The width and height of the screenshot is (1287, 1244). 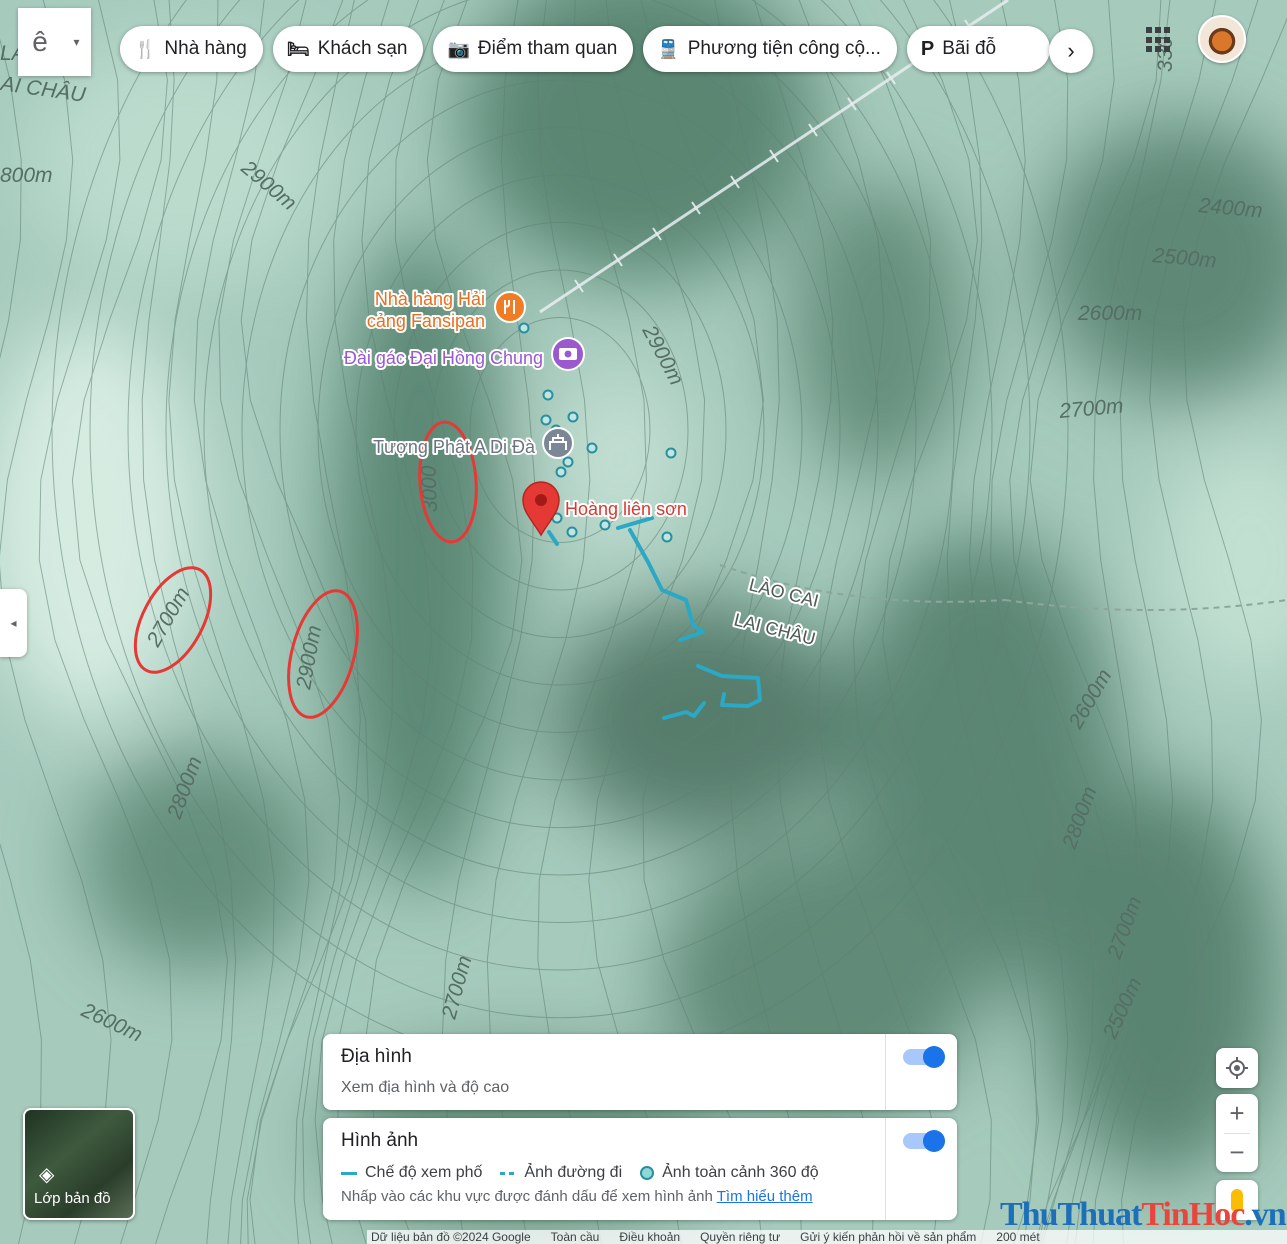 I want to click on chip-attractions: 📷 Điểm tham quan, so click(x=533, y=49).